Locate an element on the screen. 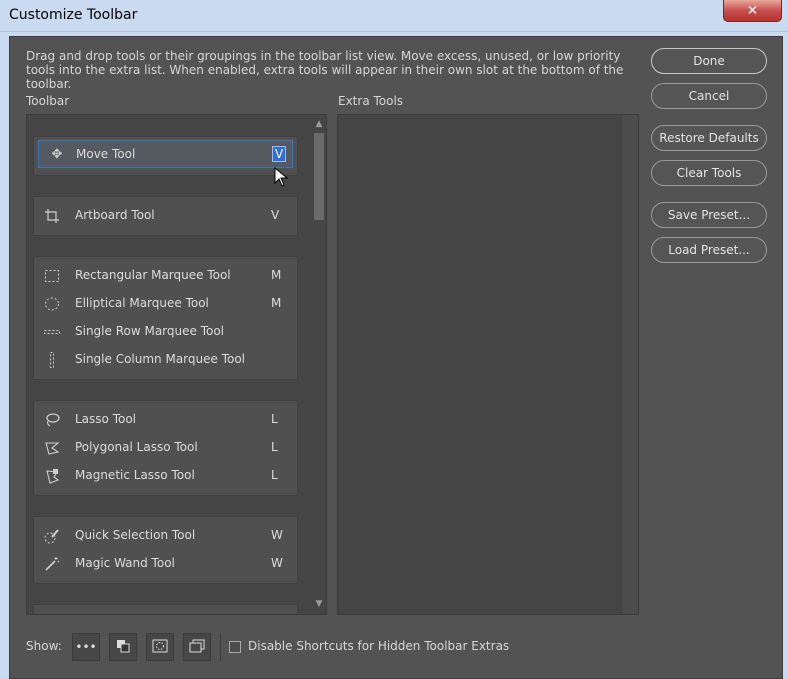  done-button: Done is located at coordinates (709, 61).